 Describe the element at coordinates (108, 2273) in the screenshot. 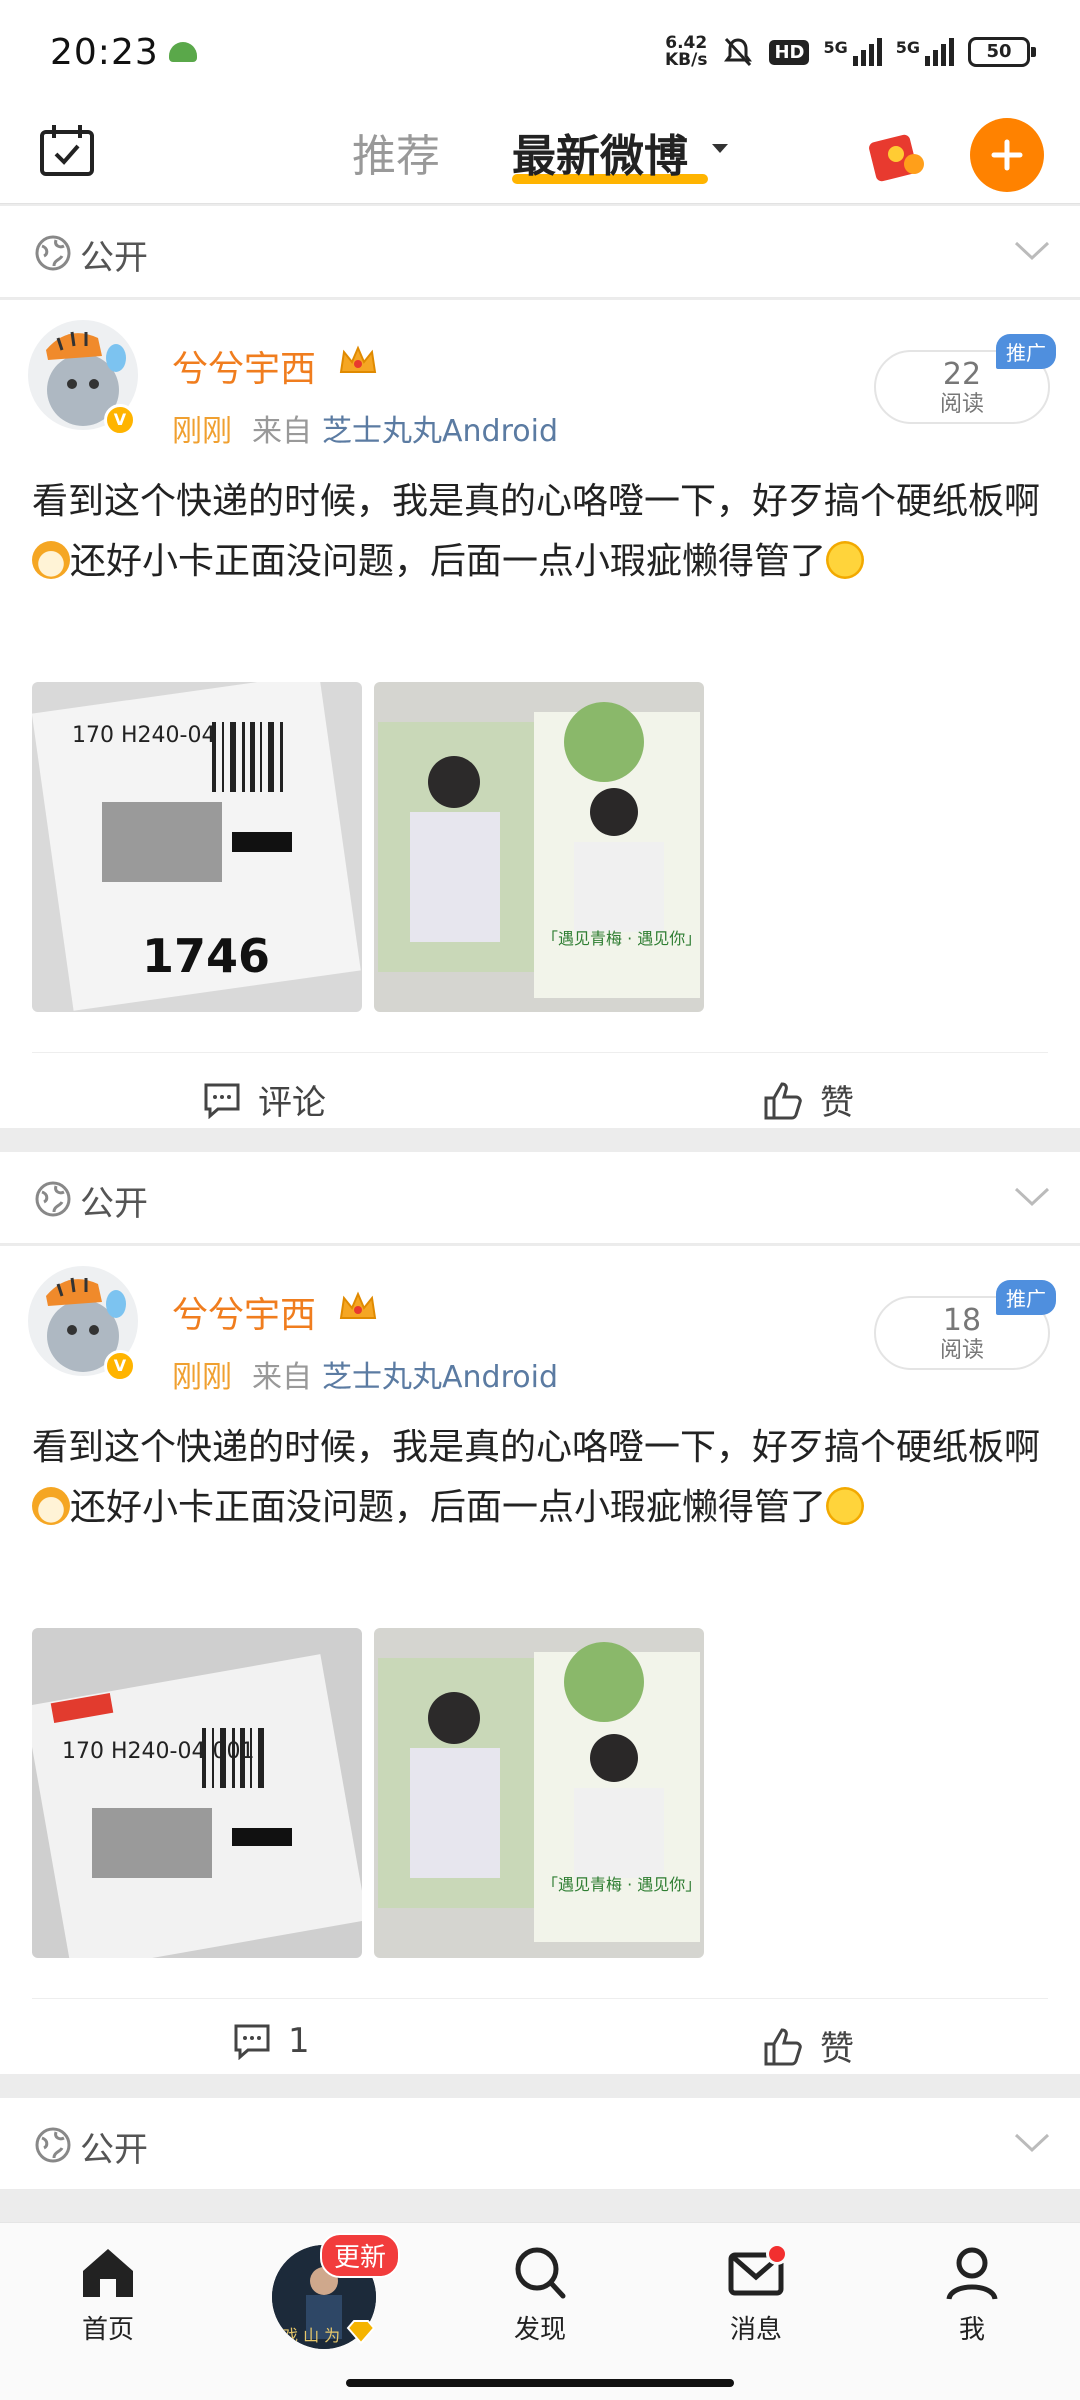

I see `home-icon` at that location.